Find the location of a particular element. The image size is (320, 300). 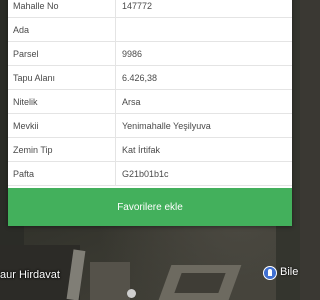

info-row: Ada is located at coordinates (150, 30).